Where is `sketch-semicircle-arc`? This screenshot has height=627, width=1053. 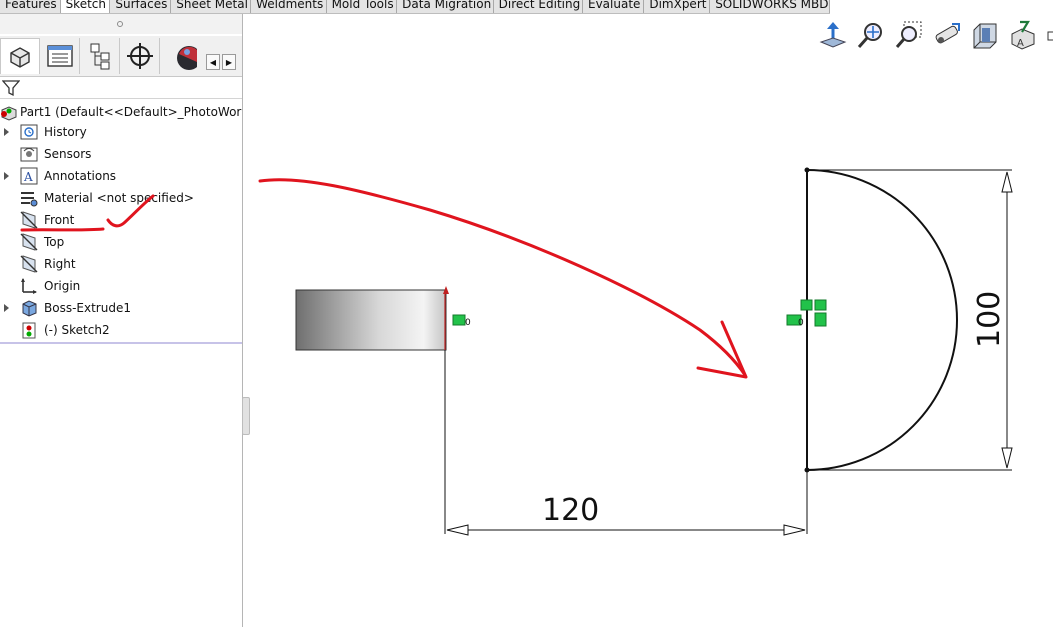
sketch-semicircle-arc is located at coordinates (882, 320).